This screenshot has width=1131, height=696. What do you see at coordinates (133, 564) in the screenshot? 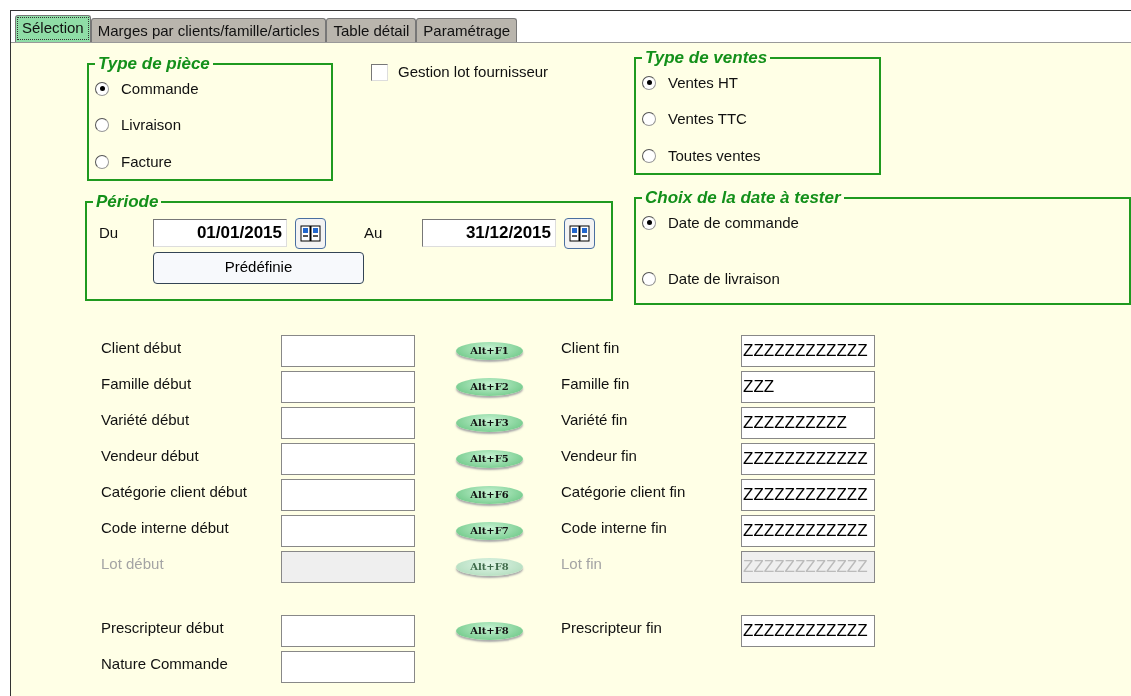
I see `field-label: Lot début` at bounding box center [133, 564].